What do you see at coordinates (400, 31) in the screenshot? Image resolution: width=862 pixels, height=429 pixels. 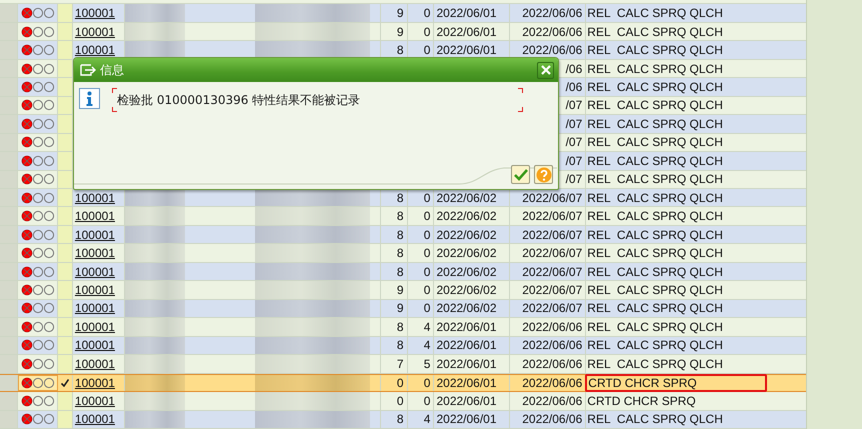 I see `table-cell: 9` at bounding box center [400, 31].